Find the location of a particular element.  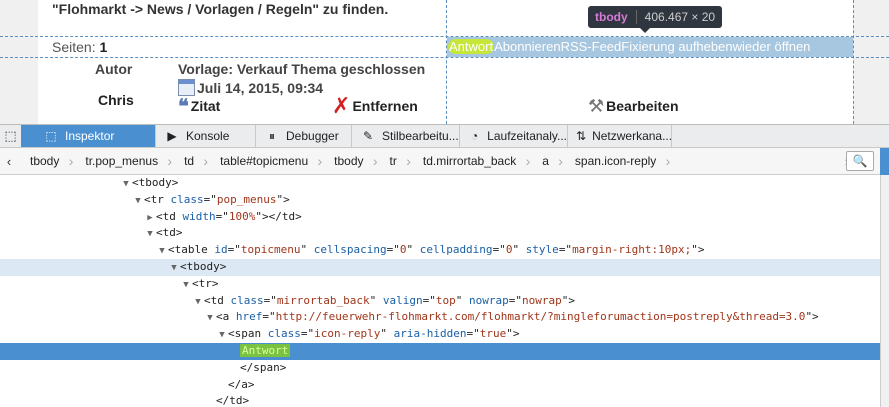

rules-side-panel is located at coordinates (884, 291).